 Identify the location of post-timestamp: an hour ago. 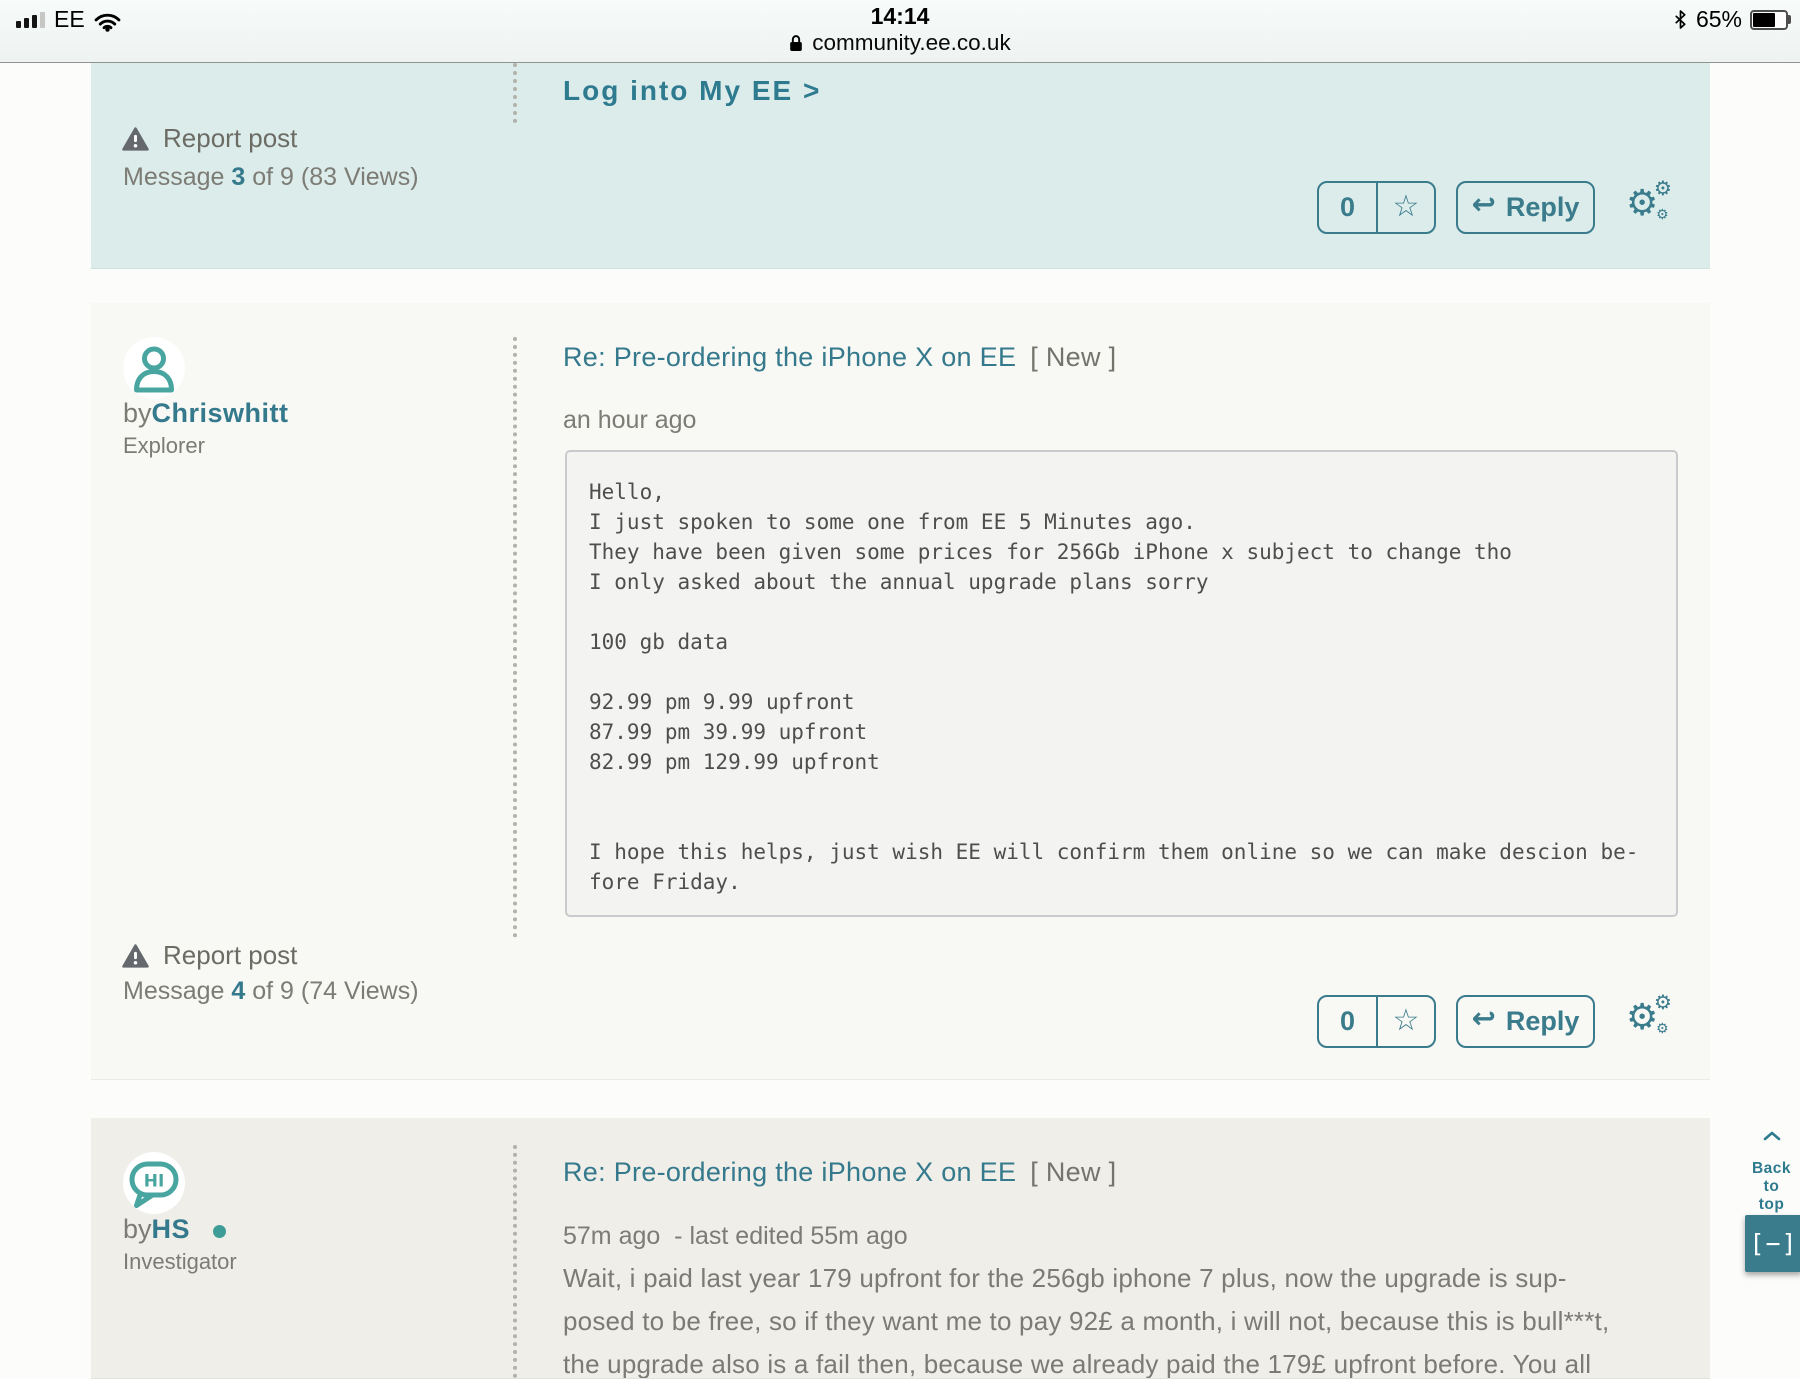
(630, 420).